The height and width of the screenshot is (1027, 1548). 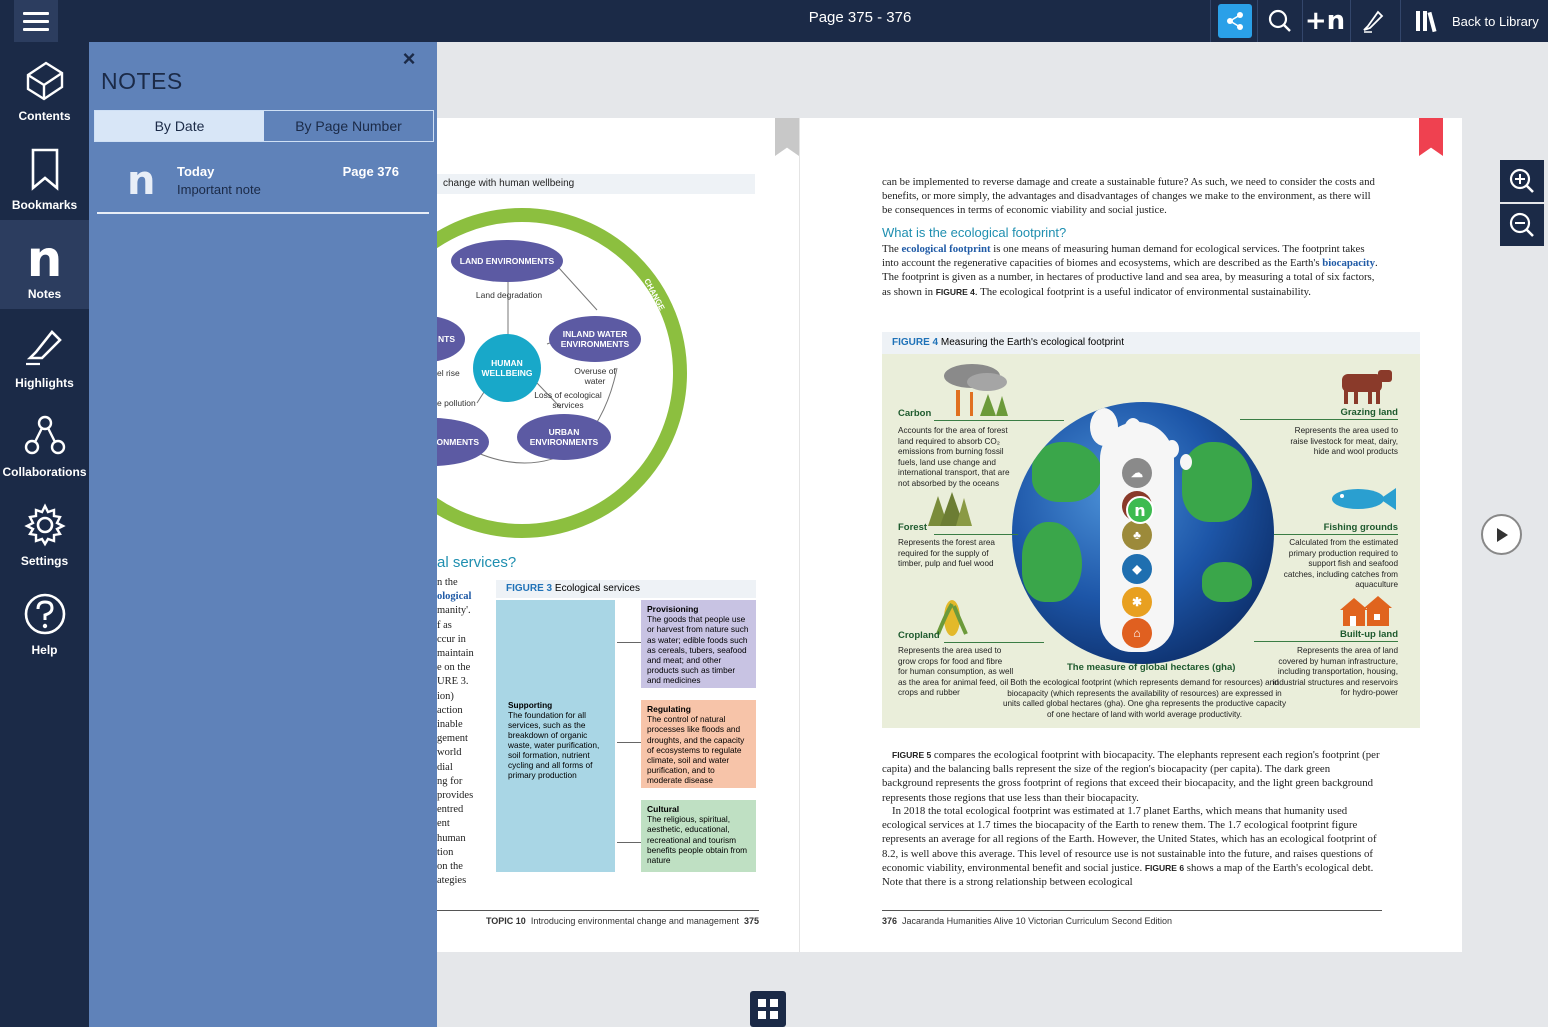 What do you see at coordinates (529, 588) in the screenshot?
I see `figure-label: FIGURE 3` at bounding box center [529, 588].